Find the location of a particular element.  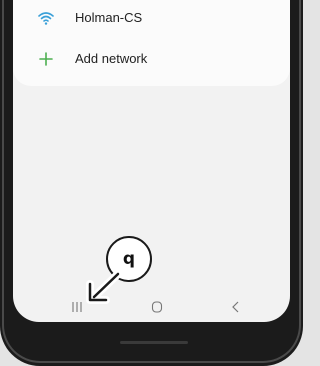

hardware-home-bar is located at coordinates (154, 342).